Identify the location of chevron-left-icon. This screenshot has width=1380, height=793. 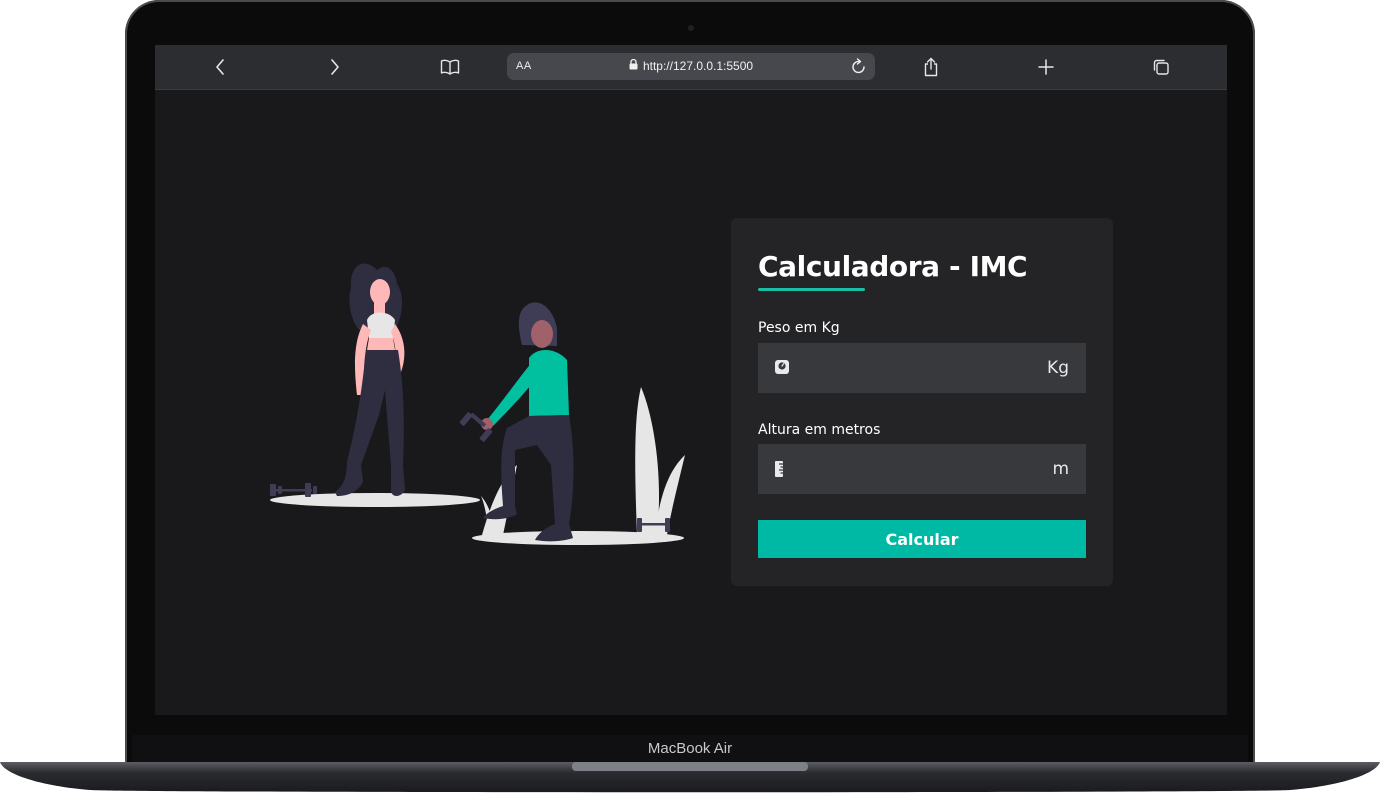
(220, 67).